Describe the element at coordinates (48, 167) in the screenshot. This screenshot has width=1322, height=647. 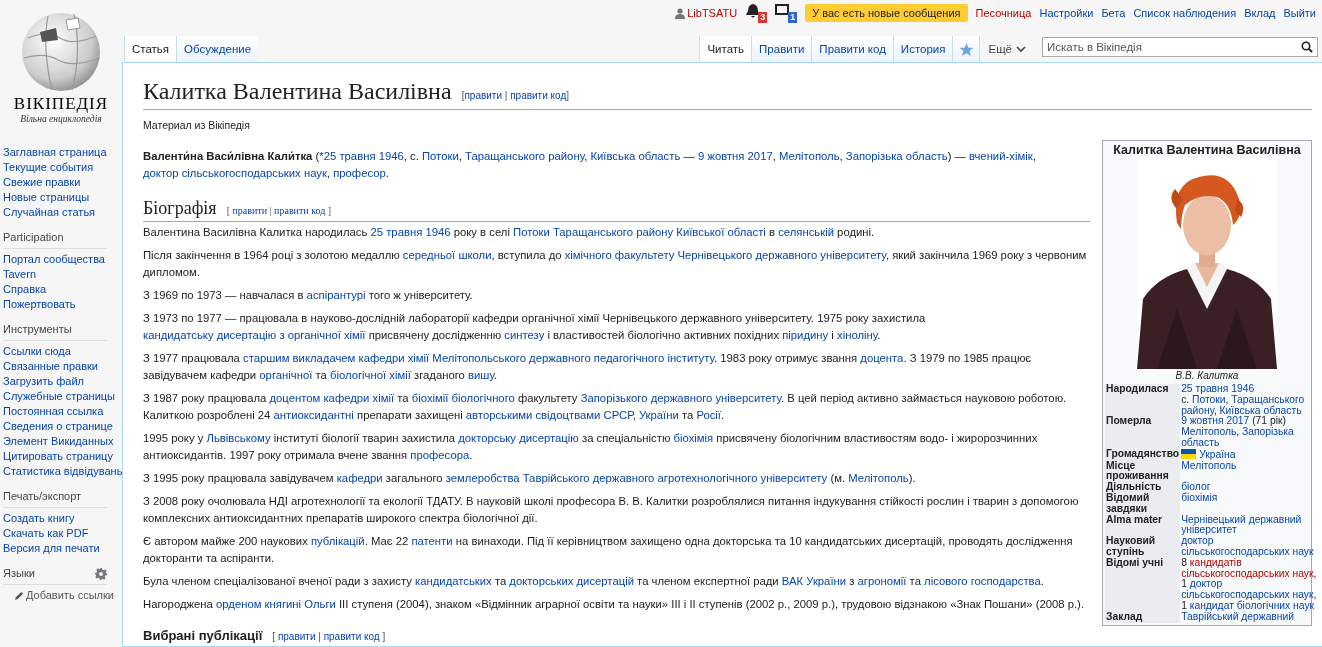
I see `sidebar-link: Текущие события` at that location.